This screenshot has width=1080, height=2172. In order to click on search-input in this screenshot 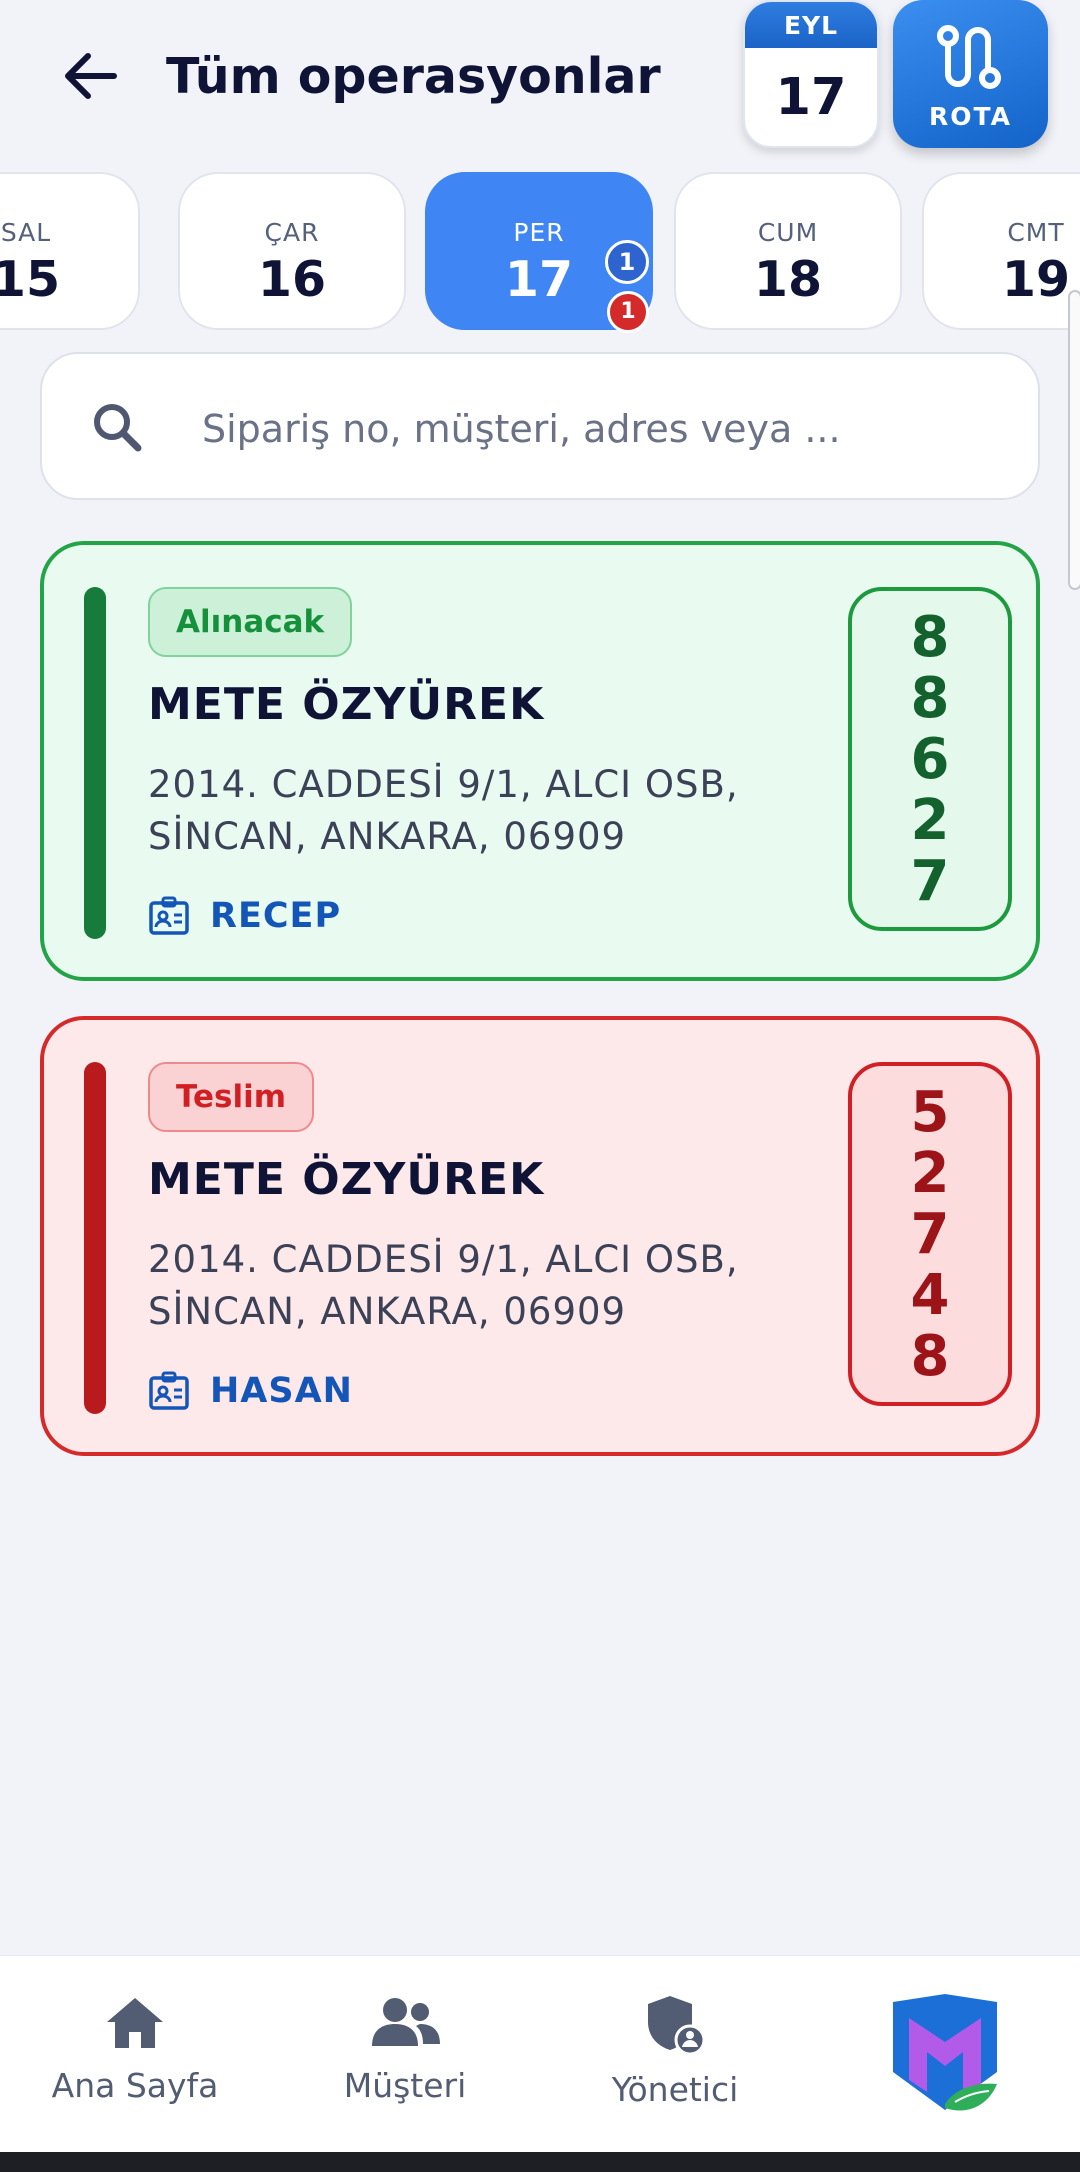, I will do `click(602, 429)`.